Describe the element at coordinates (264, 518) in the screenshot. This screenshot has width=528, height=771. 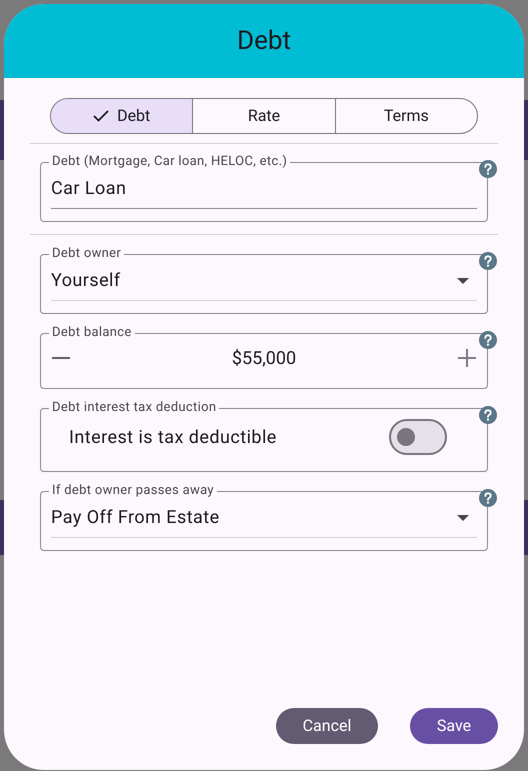
I see `dropdown-field: Pay Off From Estate` at that location.